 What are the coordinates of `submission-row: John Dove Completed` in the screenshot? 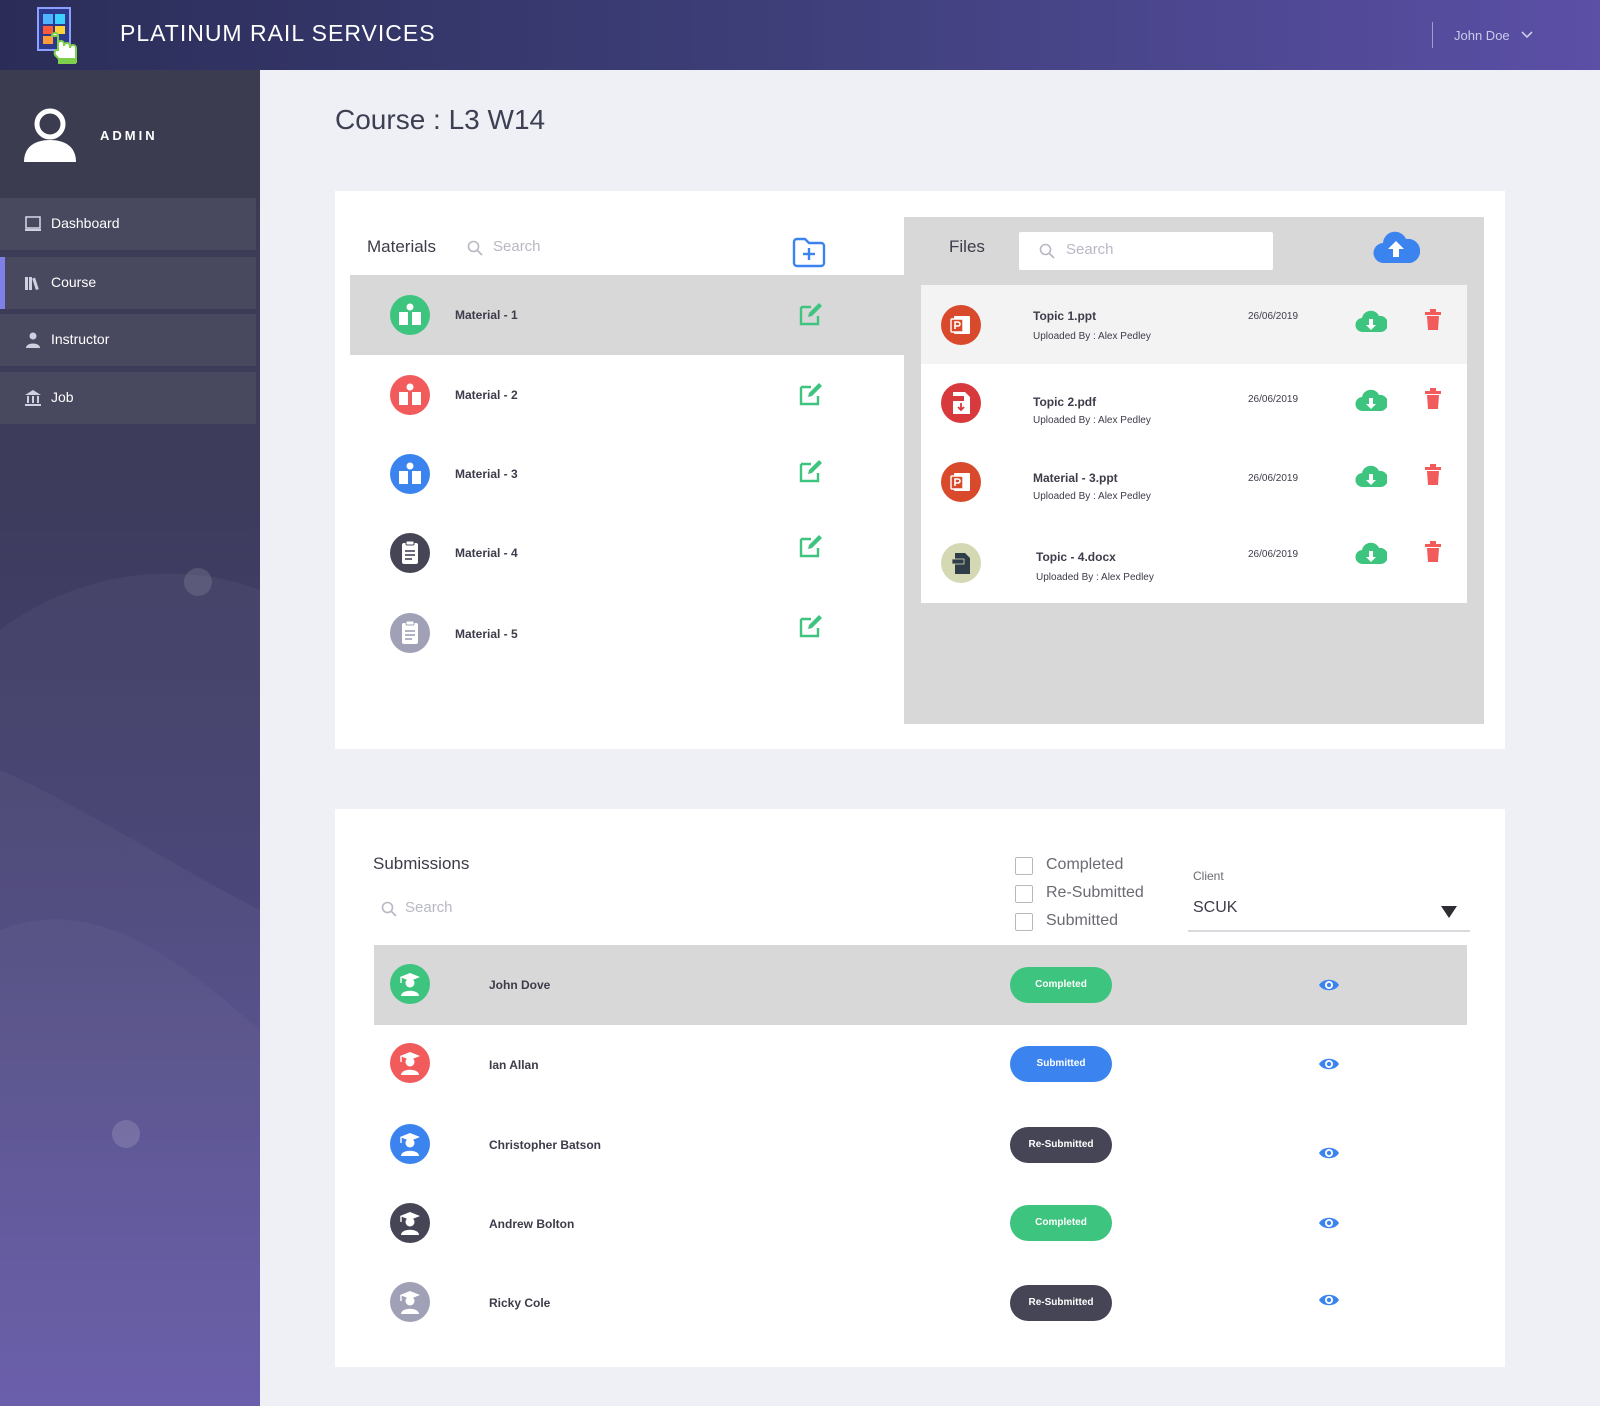 It's located at (920, 985).